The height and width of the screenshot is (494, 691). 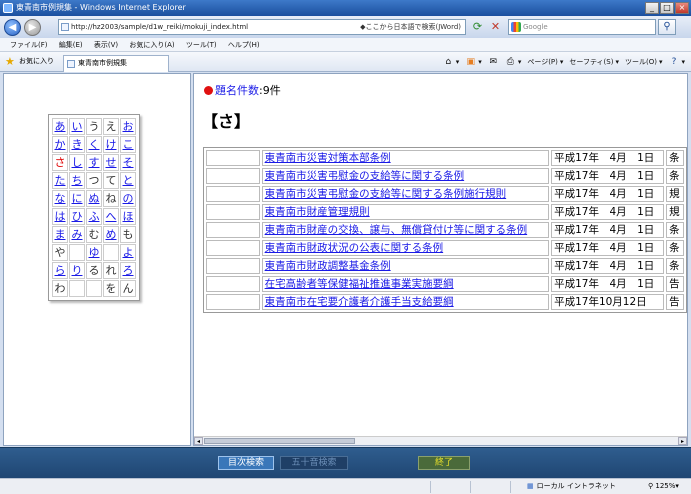 What do you see at coordinates (314, 463) in the screenshot?
I see `gojuon-search-button: 五十音検索` at bounding box center [314, 463].